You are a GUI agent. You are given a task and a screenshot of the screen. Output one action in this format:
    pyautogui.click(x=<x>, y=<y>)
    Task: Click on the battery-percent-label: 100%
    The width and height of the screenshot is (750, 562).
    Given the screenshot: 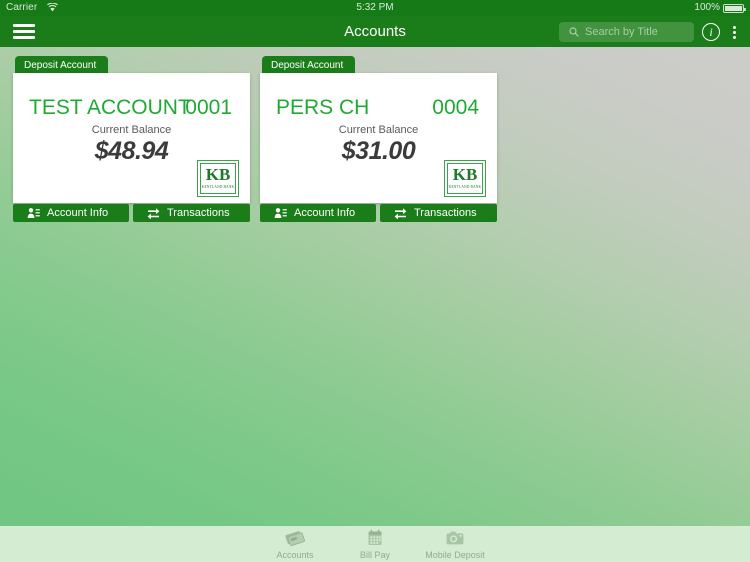 What is the action you would take?
    pyautogui.click(x=707, y=7)
    